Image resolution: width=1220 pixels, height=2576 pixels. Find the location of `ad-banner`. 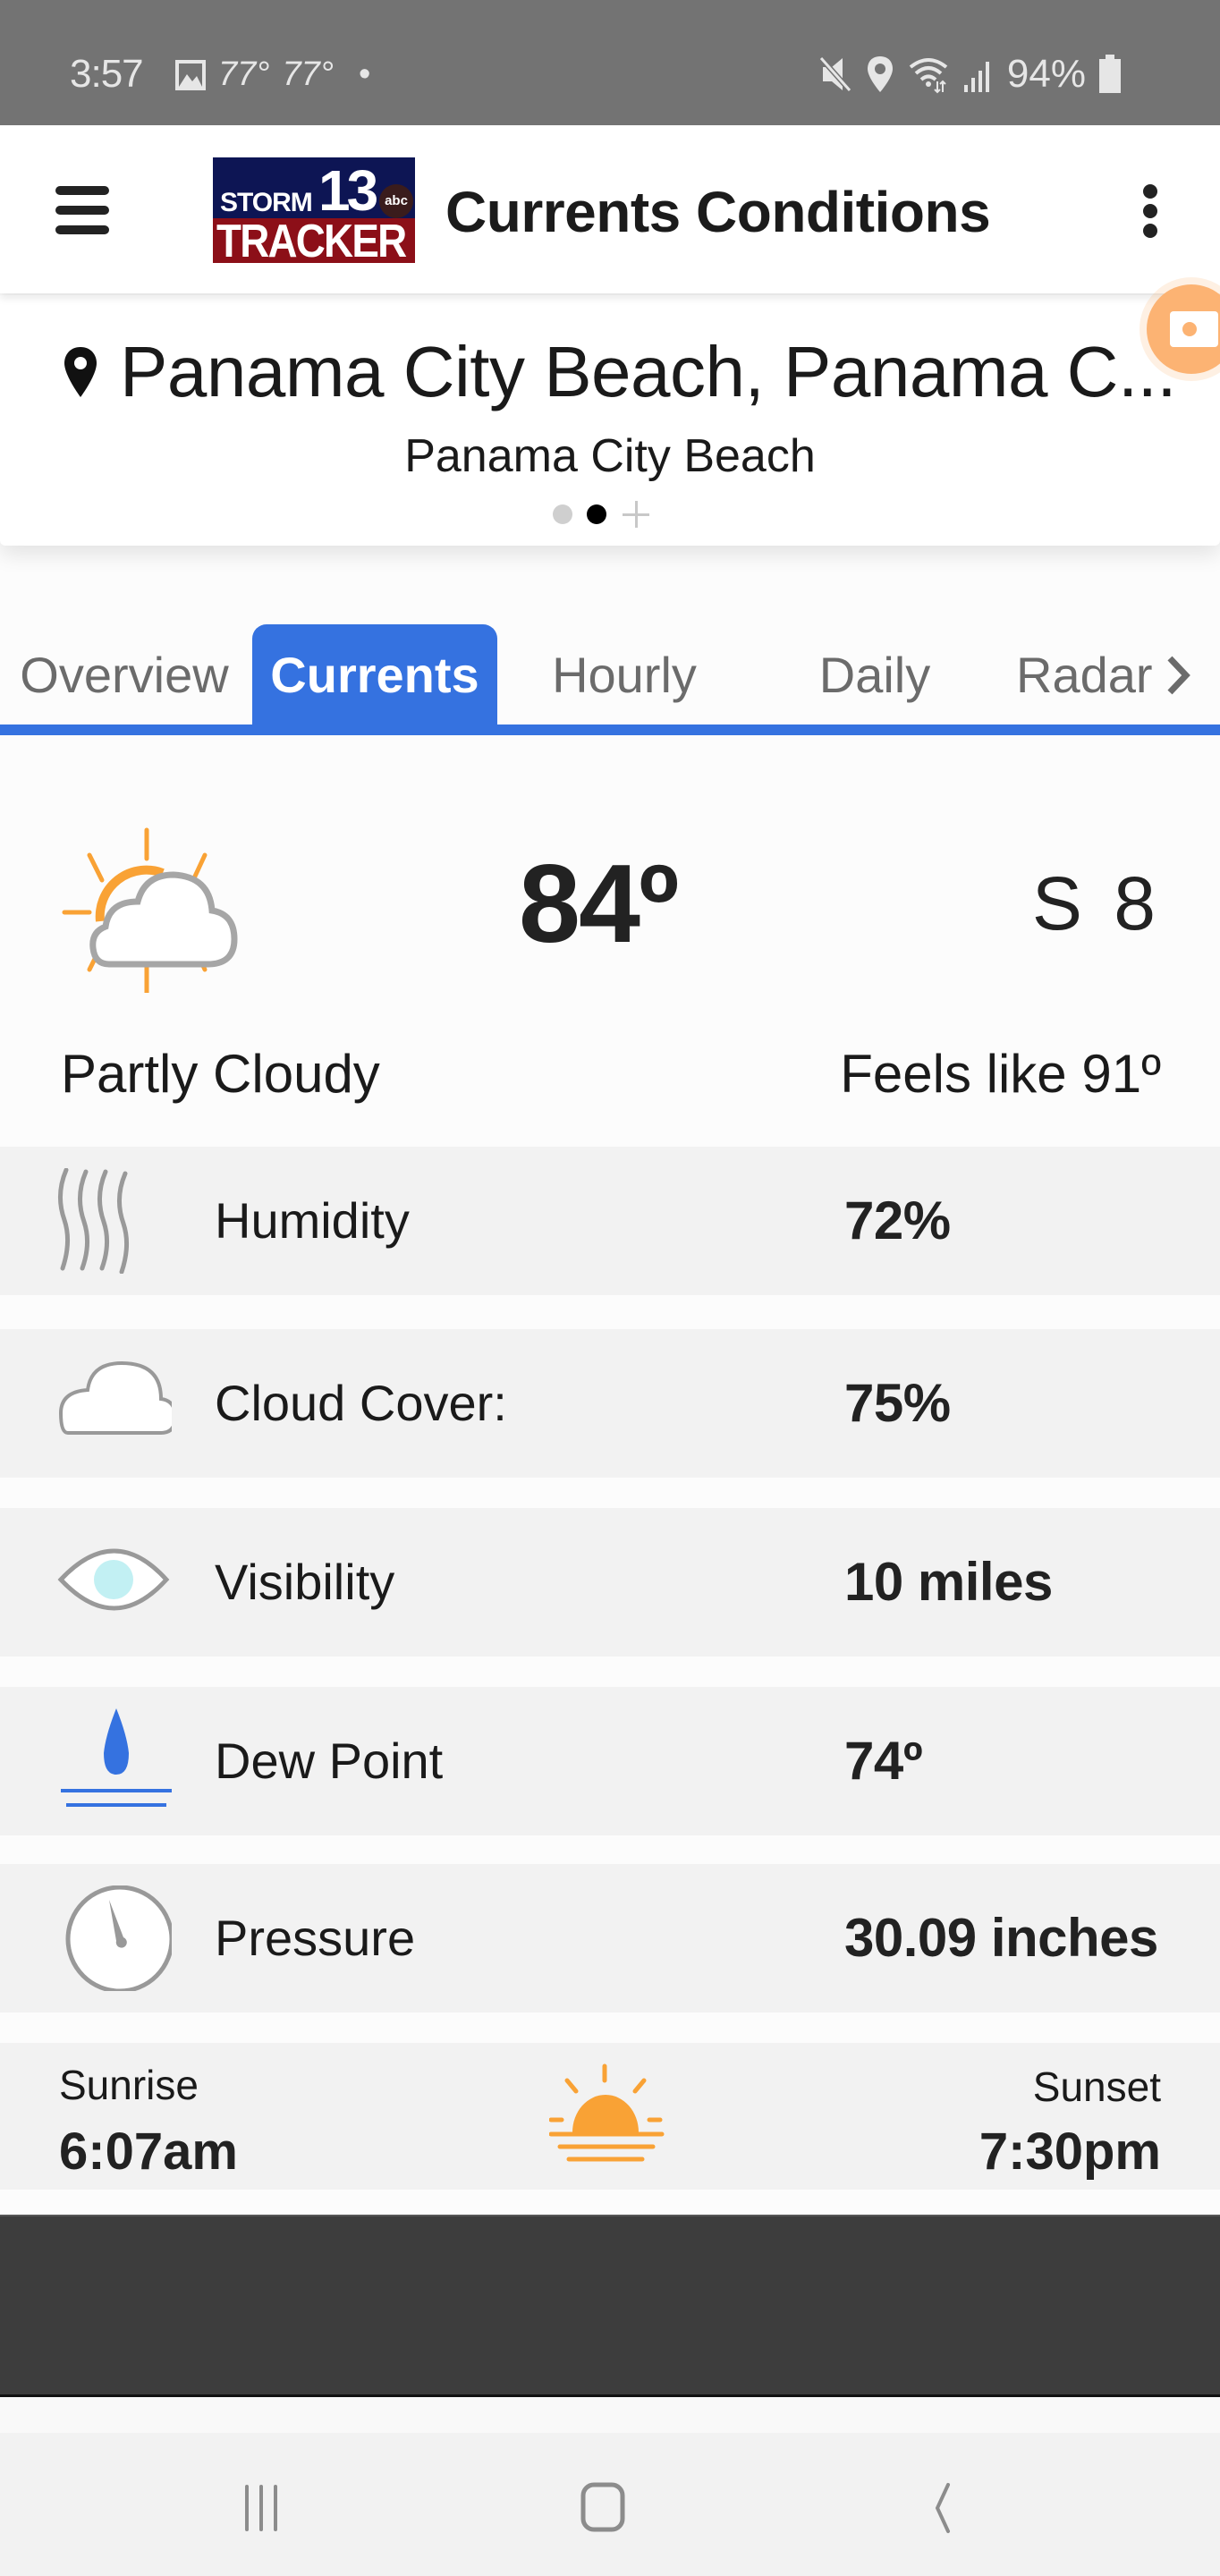

ad-banner is located at coordinates (610, 2306).